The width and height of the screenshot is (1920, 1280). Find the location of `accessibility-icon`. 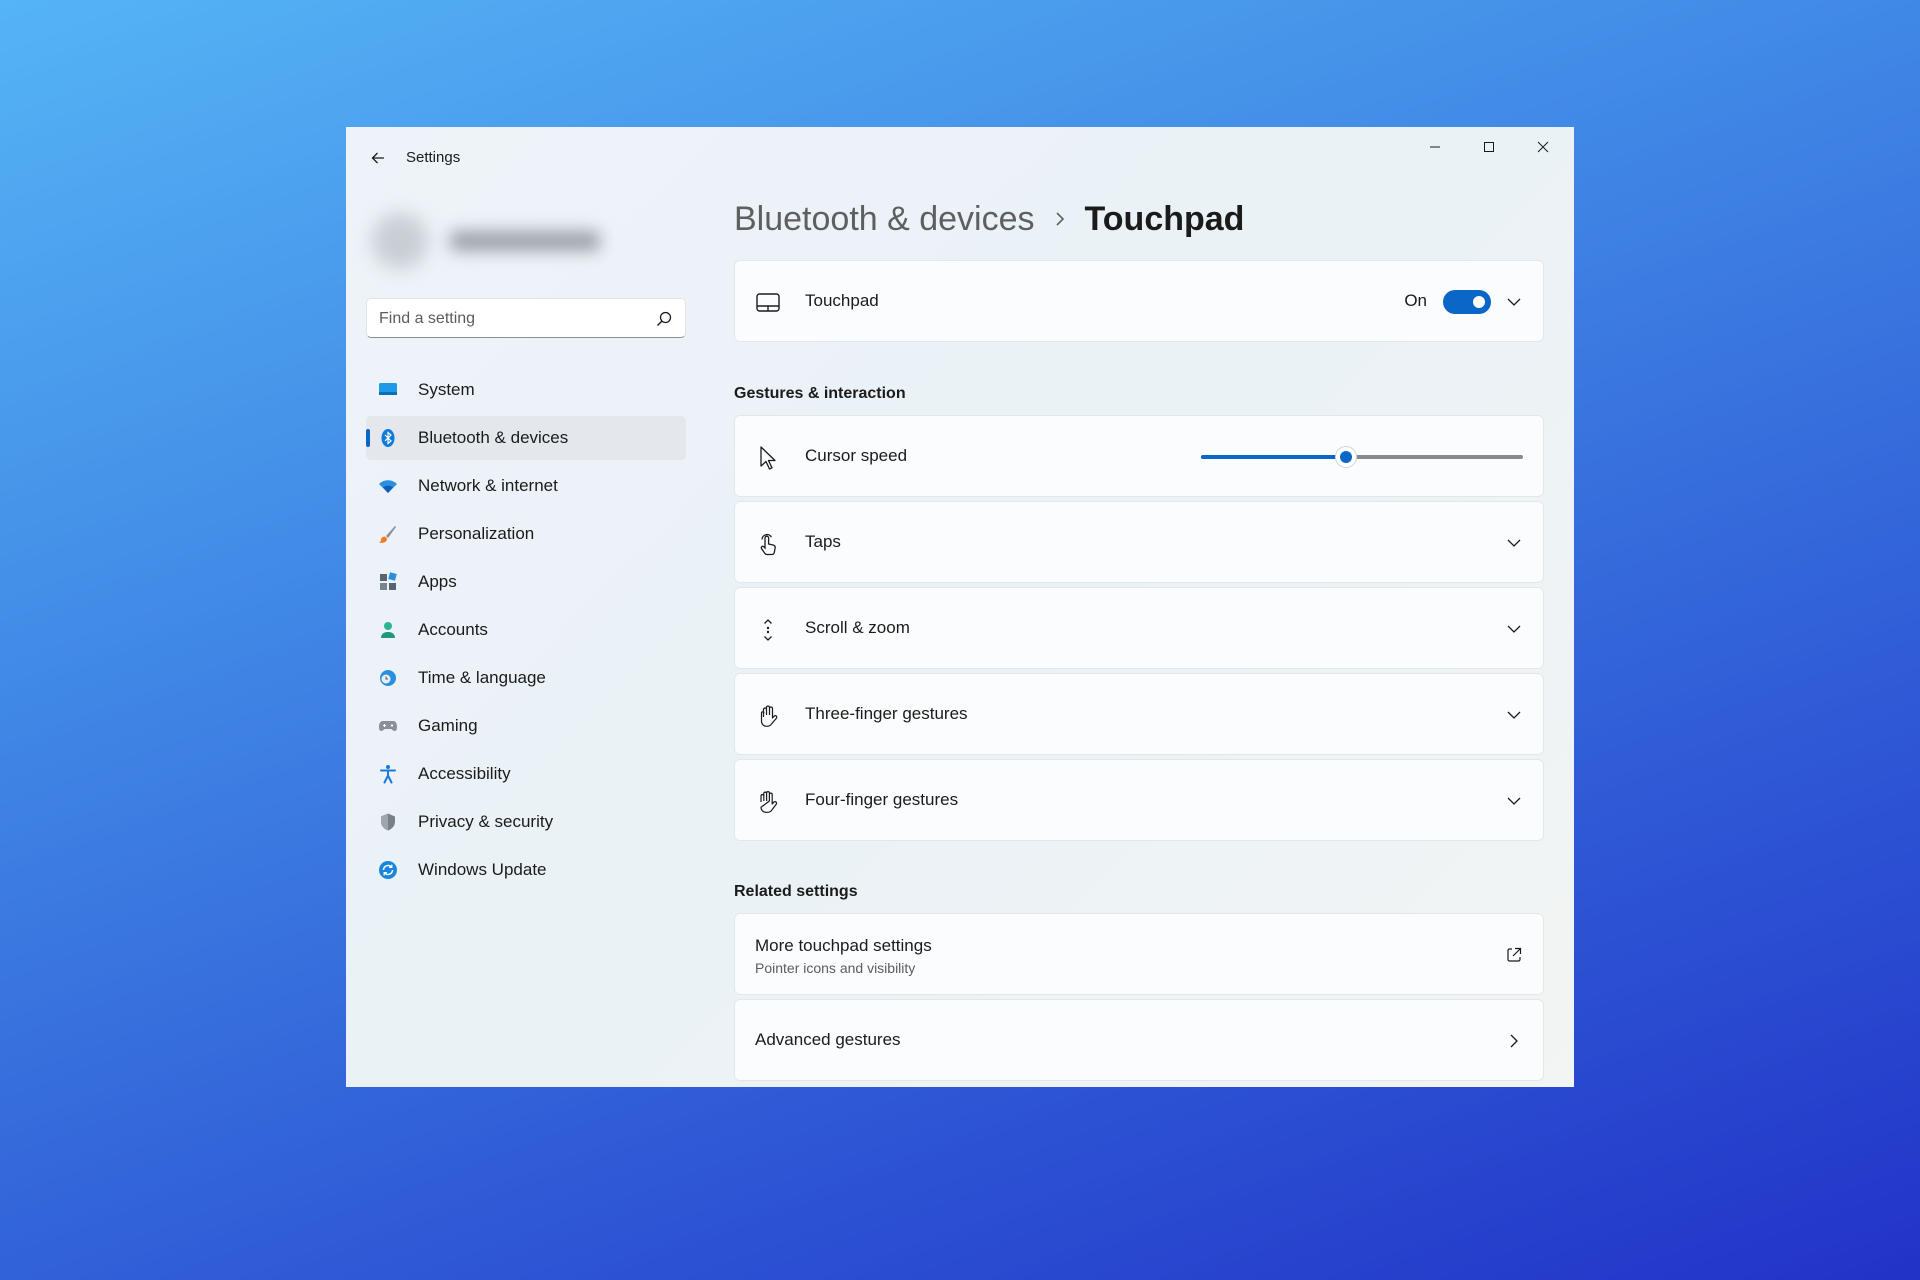

accessibility-icon is located at coordinates (388, 774).